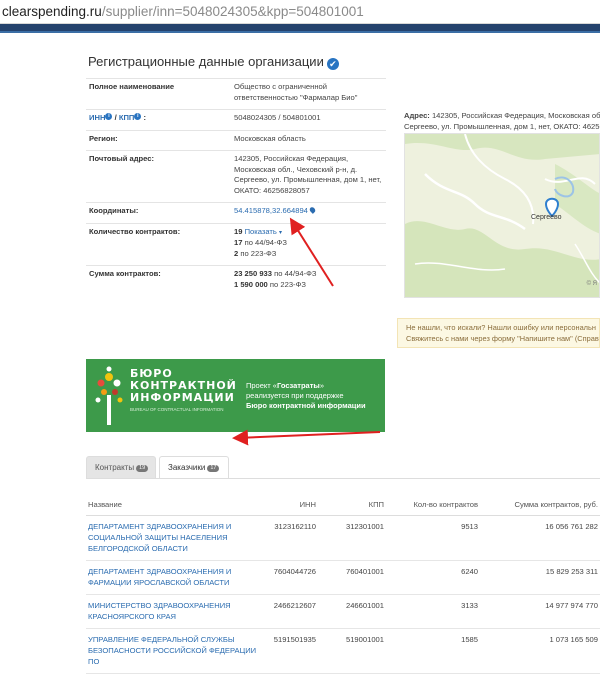 The width and height of the screenshot is (600, 674). What do you see at coordinates (295, 273) in the screenshot?
I see `sum-44-text: по 44/94-ФЗ` at bounding box center [295, 273].